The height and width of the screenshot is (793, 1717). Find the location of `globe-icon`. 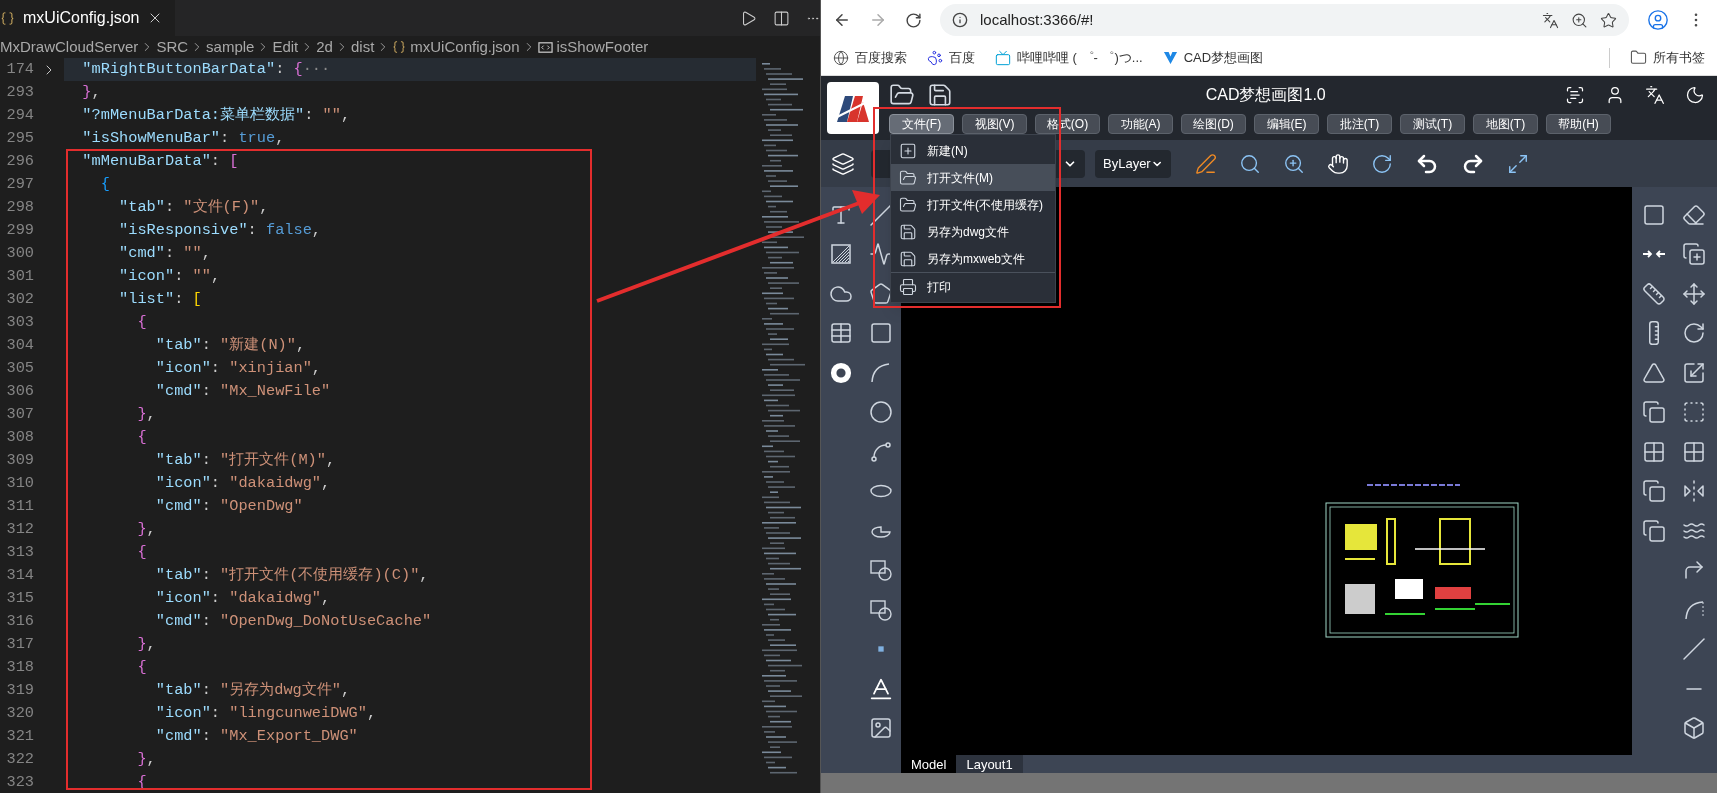

globe-icon is located at coordinates (841, 57).